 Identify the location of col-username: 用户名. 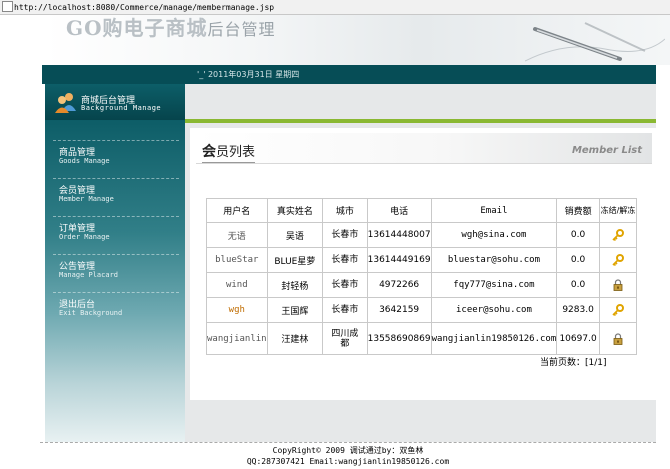
(237, 210).